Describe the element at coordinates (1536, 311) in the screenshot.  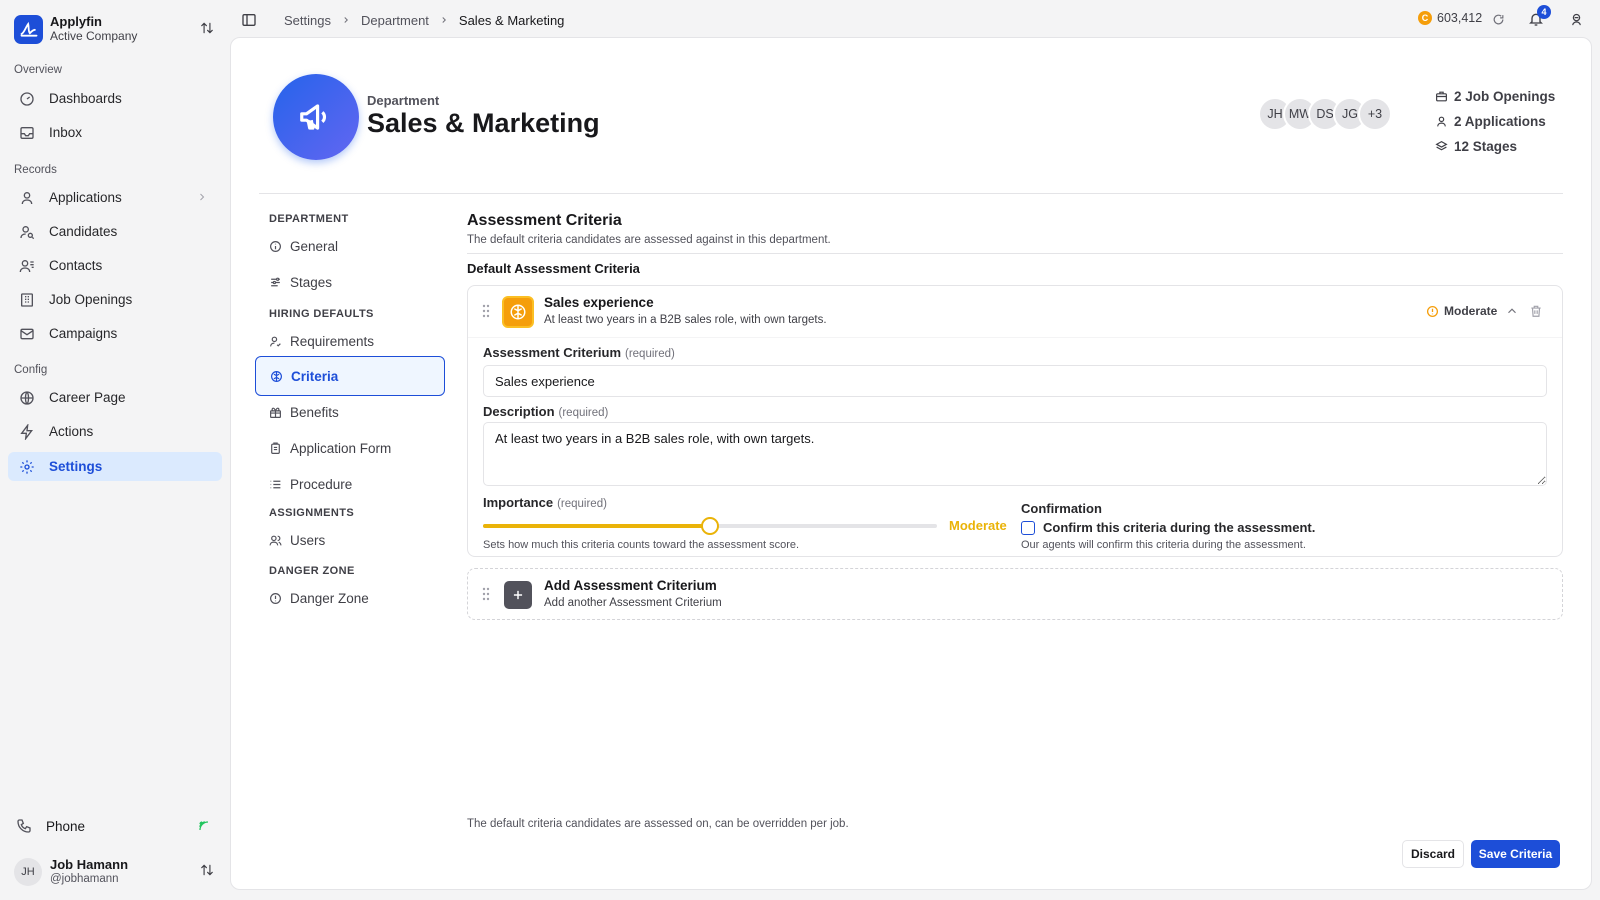
I see `trash-icon` at that location.